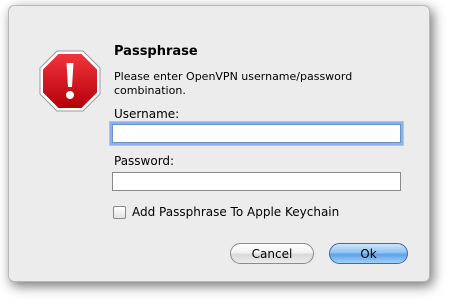 Image resolution: width=450 pixels, height=306 pixels. I want to click on keychain-checkbox-row: Add Passphrase To Apple Keychain, so click(226, 212).